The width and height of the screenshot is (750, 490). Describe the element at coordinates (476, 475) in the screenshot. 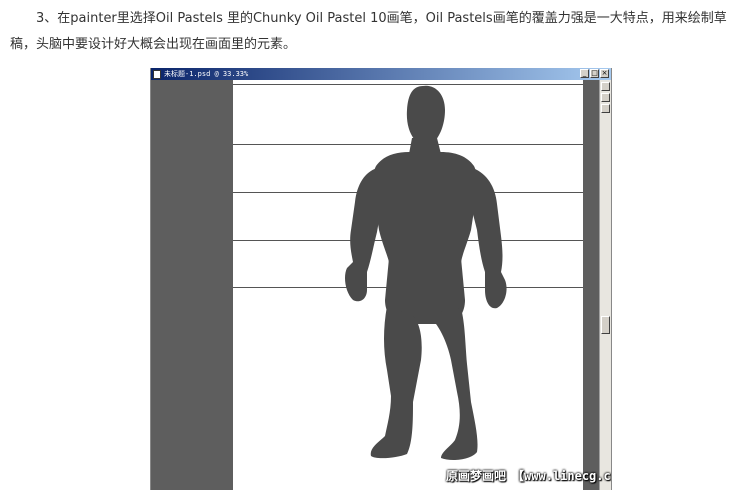

I see `watermark-logo: 原画梦画吧` at that location.